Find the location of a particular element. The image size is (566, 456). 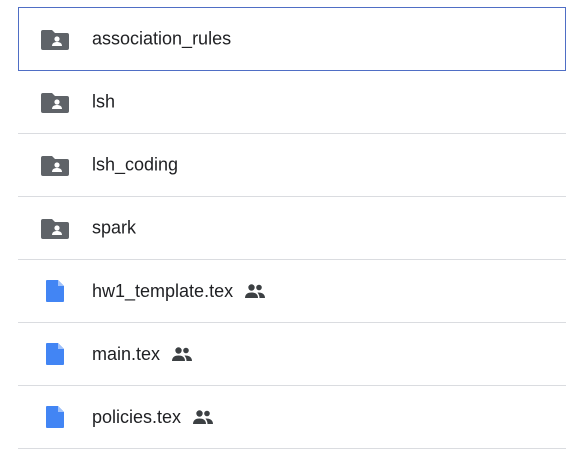

list-item-hw1-template: hw1_template.tex is located at coordinates (292, 291).